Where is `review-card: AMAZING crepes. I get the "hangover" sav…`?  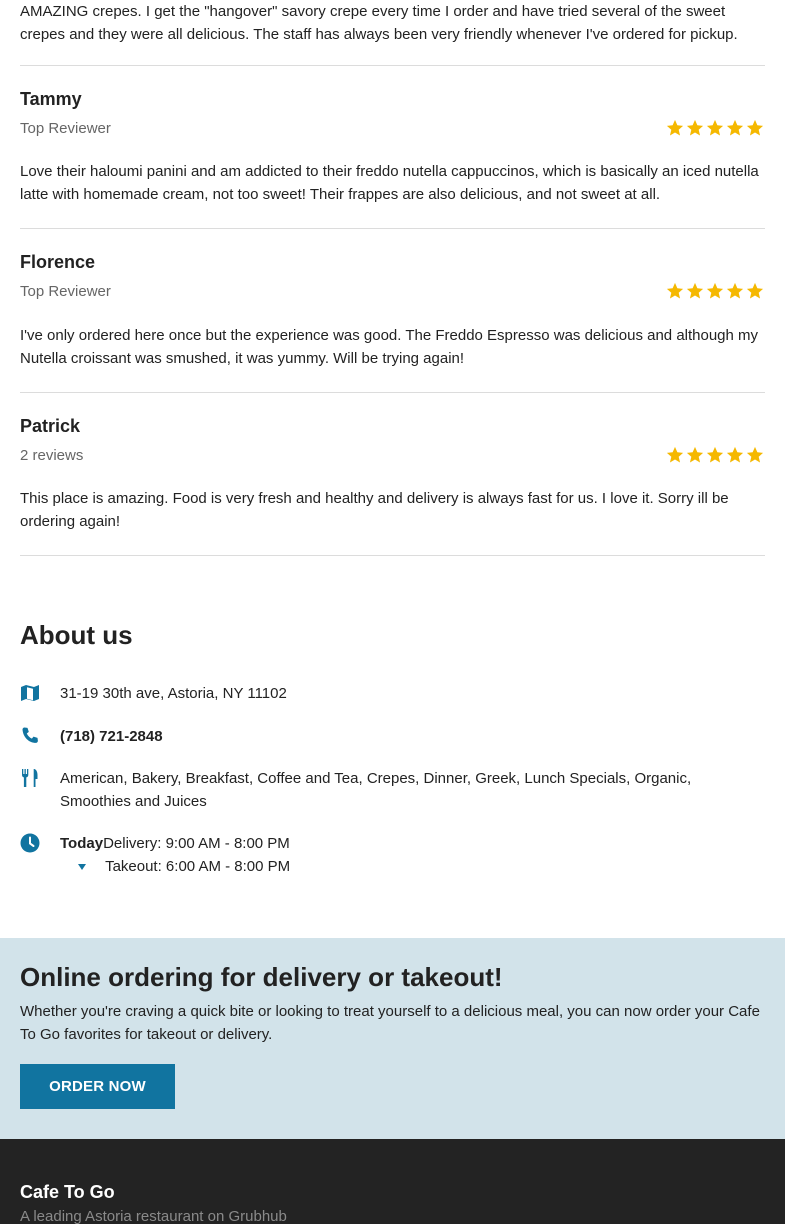 review-card: AMAZING crepes. I get the "hangover" sav… is located at coordinates (392, 33).